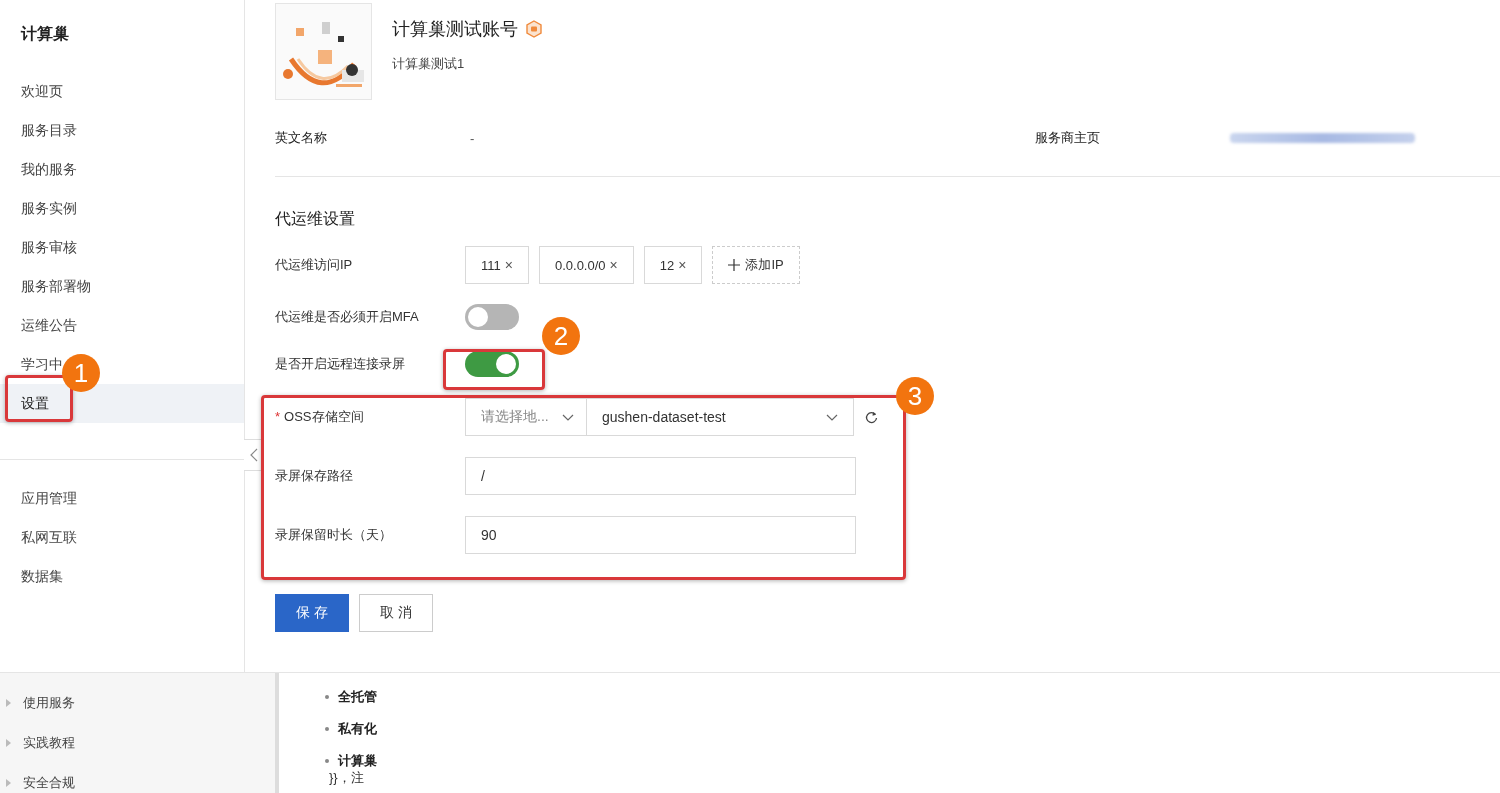 This screenshot has height=793, width=1500. I want to click on service-name: 计算巢测试账号, so click(455, 29).